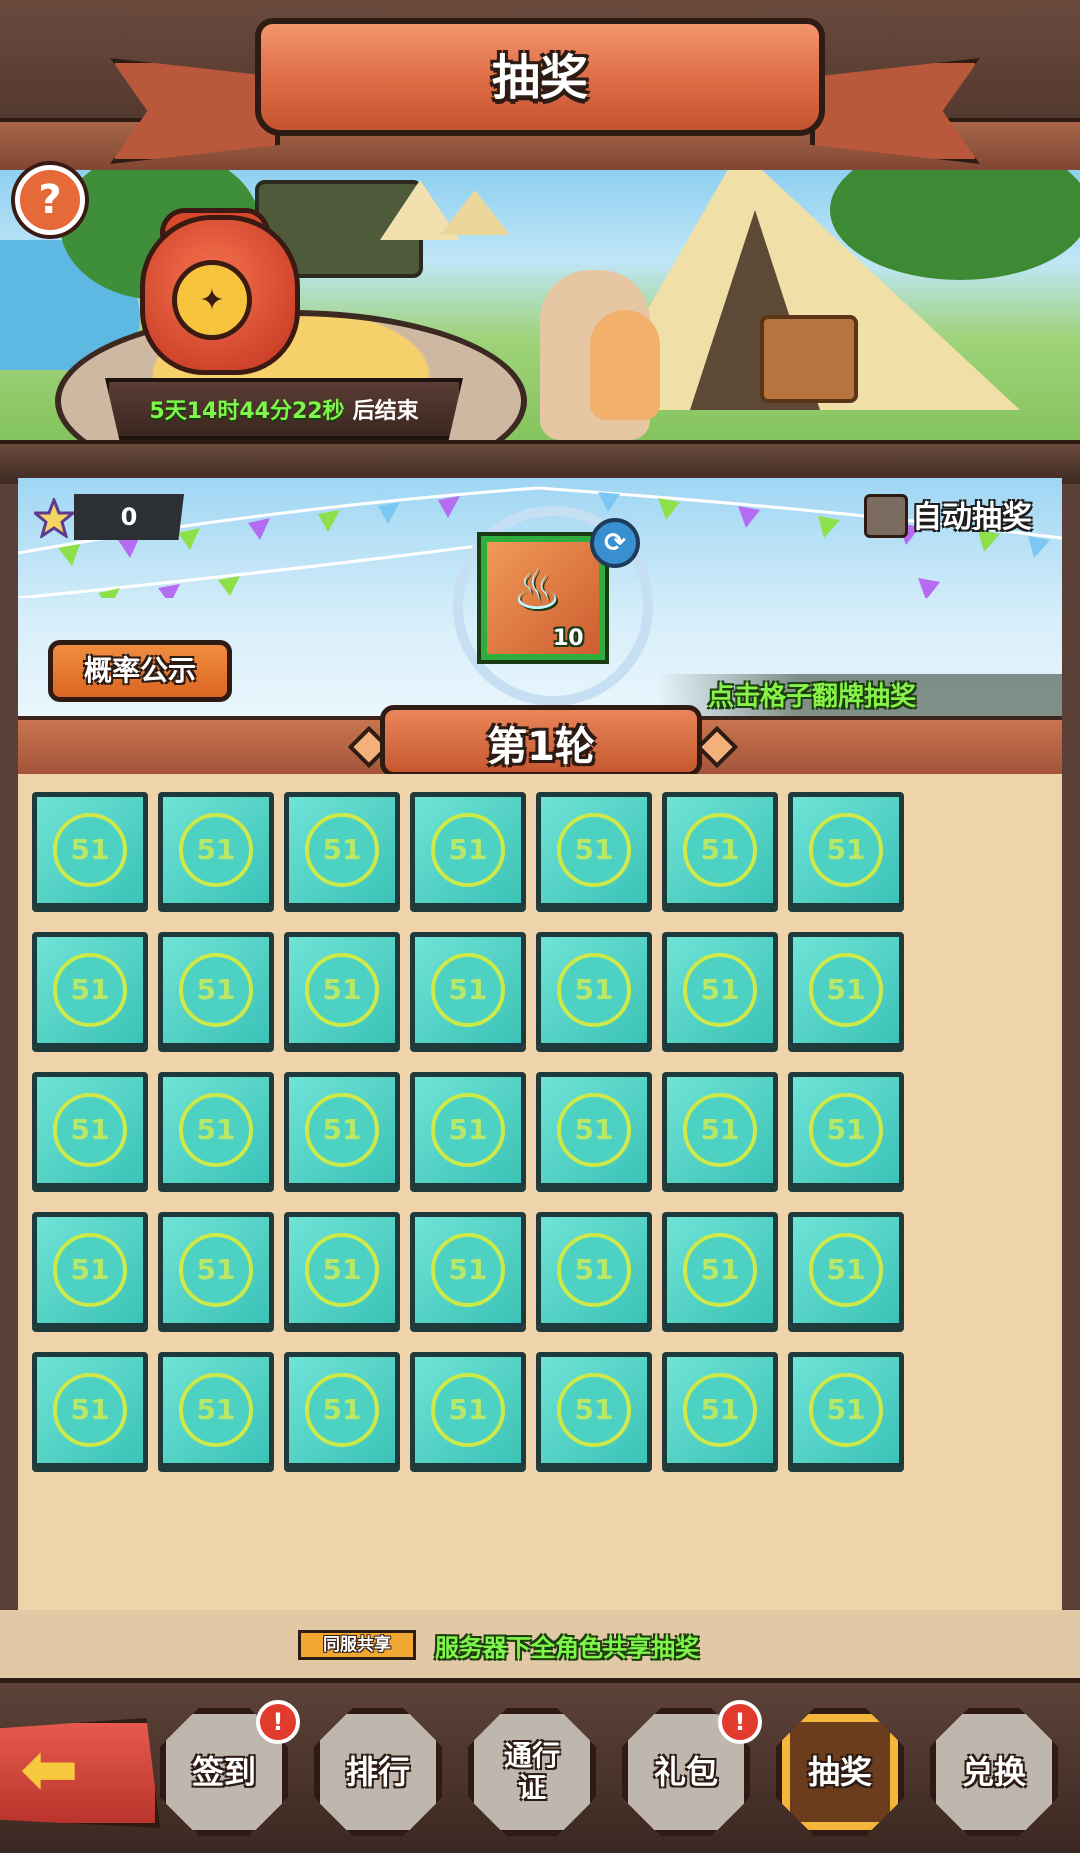 The height and width of the screenshot is (1853, 1080). What do you see at coordinates (140, 671) in the screenshot?
I see `odds-button: 概率公示` at bounding box center [140, 671].